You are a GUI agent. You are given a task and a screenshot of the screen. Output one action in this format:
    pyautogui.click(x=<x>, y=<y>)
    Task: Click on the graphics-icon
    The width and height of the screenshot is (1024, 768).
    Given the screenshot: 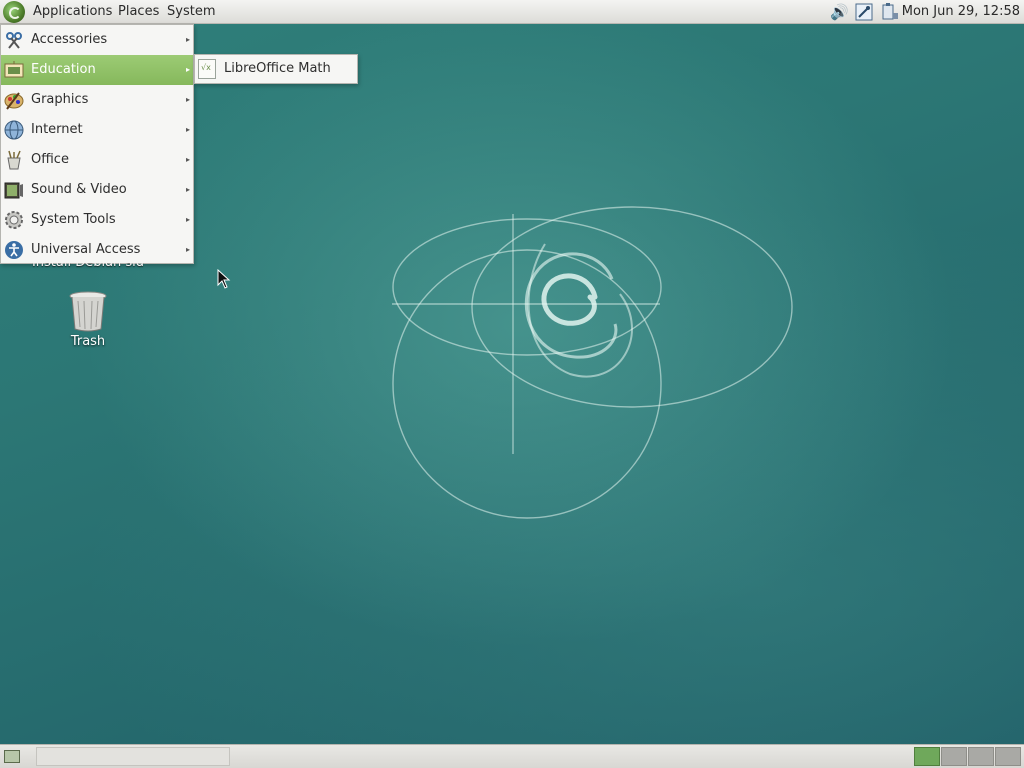 What is the action you would take?
    pyautogui.click(x=14, y=100)
    